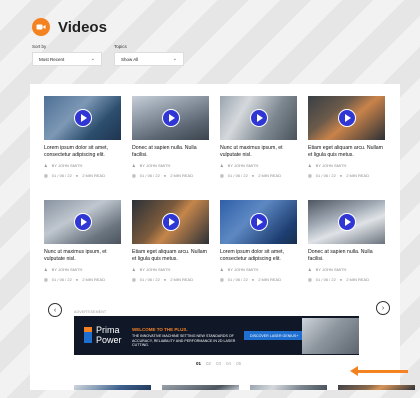 The image size is (420, 398). What do you see at coordinates (330, 336) in the screenshot?
I see `ad-machine-image` at bounding box center [330, 336].